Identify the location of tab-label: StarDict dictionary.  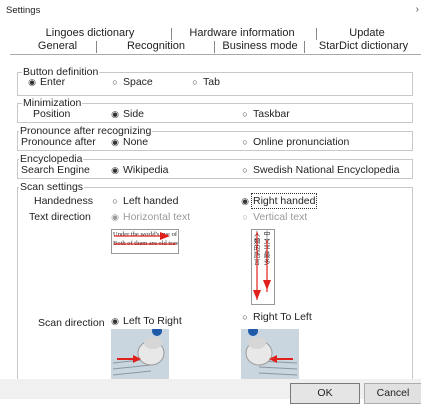
(363, 46).